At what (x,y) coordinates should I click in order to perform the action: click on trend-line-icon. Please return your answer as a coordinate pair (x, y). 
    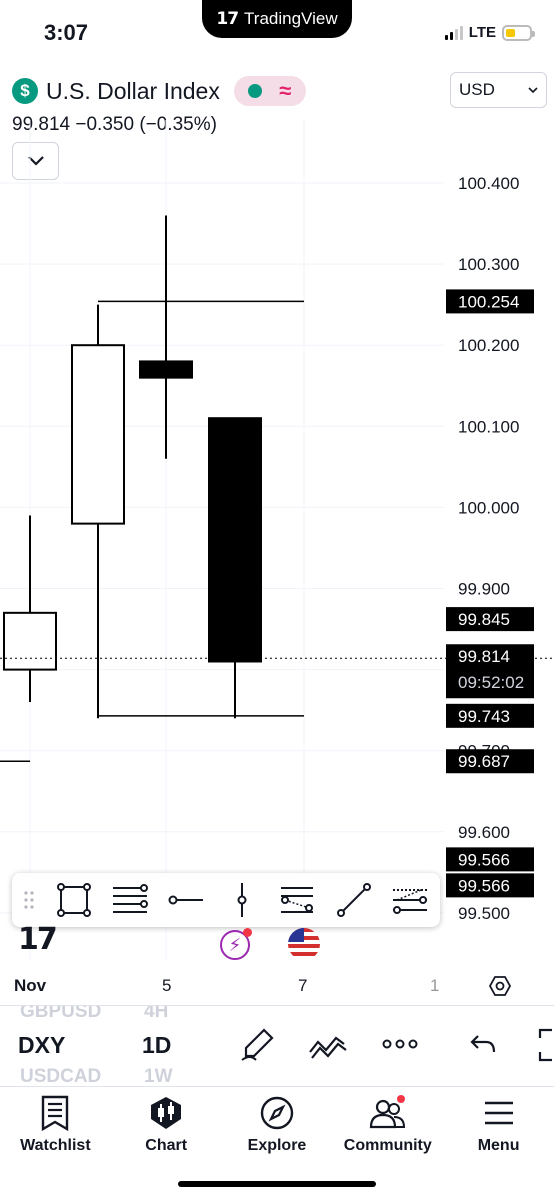
    Looking at the image, I should click on (354, 900).